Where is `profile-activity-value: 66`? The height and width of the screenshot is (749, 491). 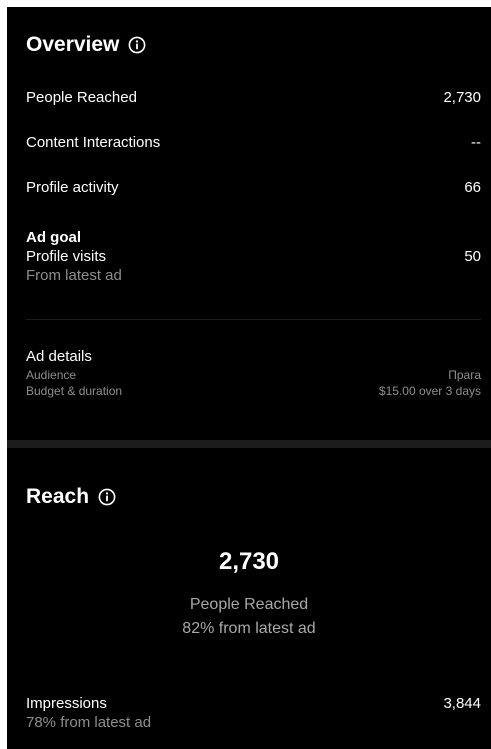 profile-activity-value: 66 is located at coordinates (472, 187).